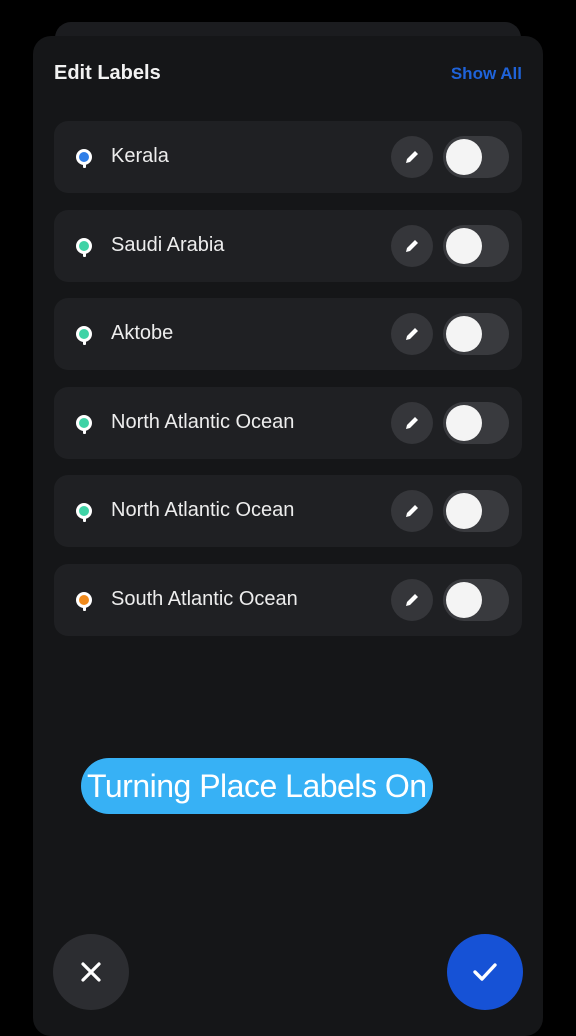 The width and height of the screenshot is (576, 1036). Describe the element at coordinates (168, 244) in the screenshot. I see `label-name: Saudi Arabia` at that location.